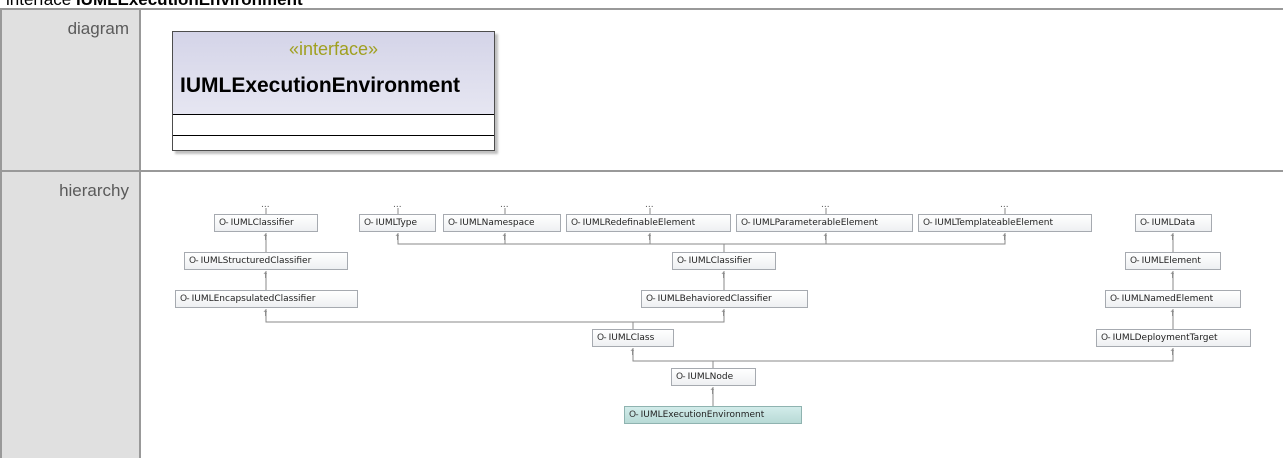  What do you see at coordinates (702, 415) in the screenshot?
I see `node-label: IUMLExecutionEnvironment` at bounding box center [702, 415].